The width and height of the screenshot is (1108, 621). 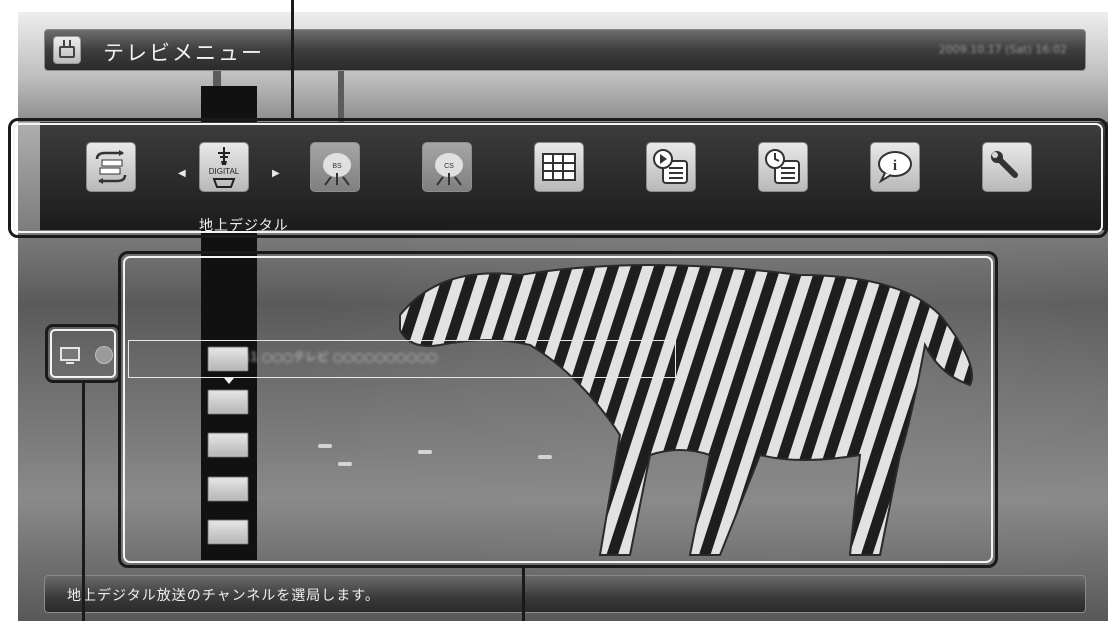 I want to click on menu-item-information: i, so click(x=895, y=167).